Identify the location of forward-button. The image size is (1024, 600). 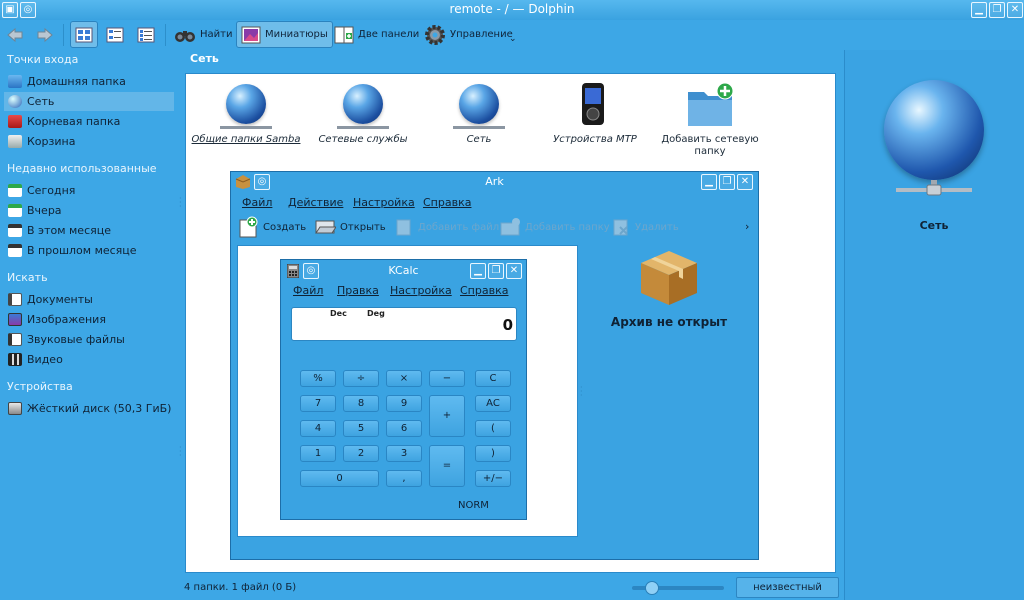
(44, 34).